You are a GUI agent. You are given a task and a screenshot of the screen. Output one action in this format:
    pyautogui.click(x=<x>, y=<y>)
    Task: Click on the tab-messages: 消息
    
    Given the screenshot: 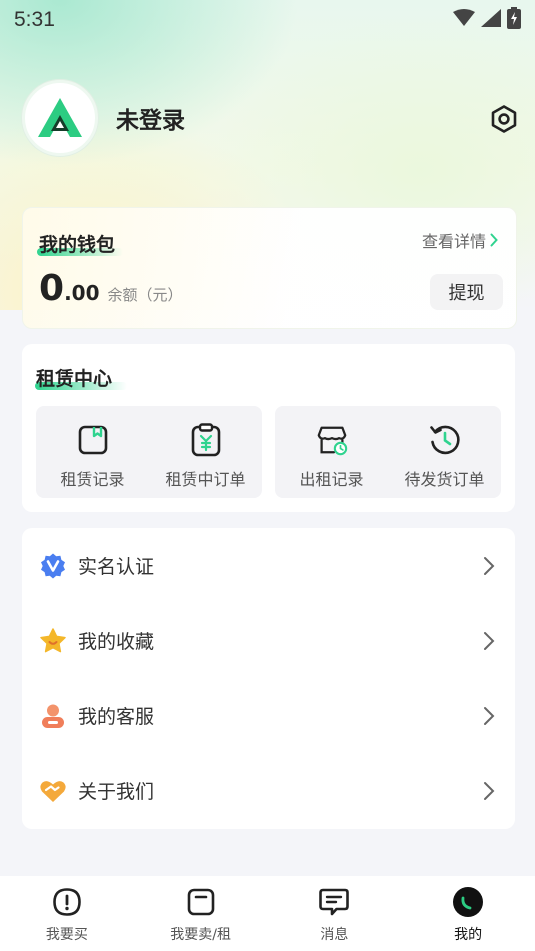 What is the action you would take?
    pyautogui.click(x=335, y=913)
    